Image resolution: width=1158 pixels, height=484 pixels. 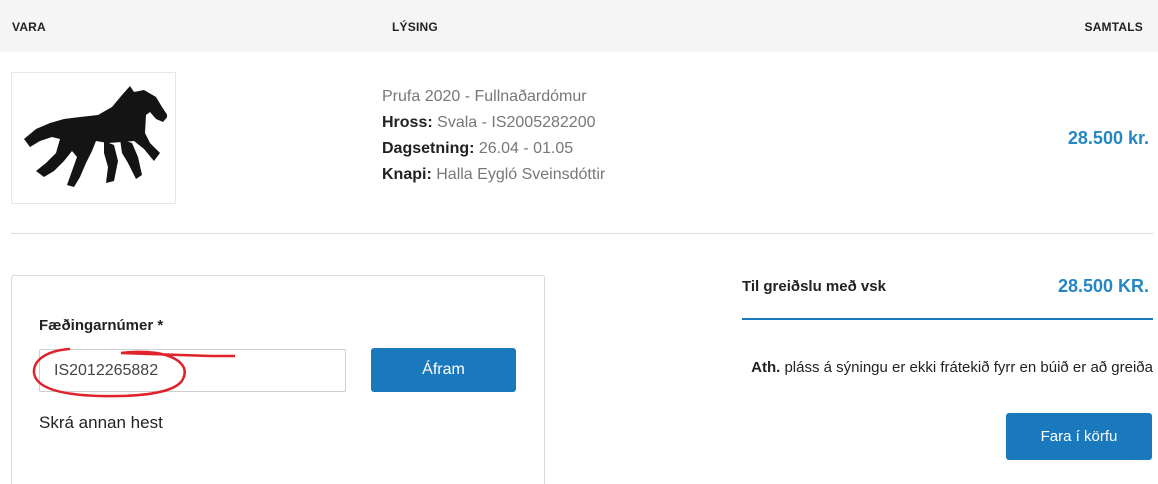 I want to click on date-row: Dagsetning: 26.04 - 01.05, so click(x=493, y=149).